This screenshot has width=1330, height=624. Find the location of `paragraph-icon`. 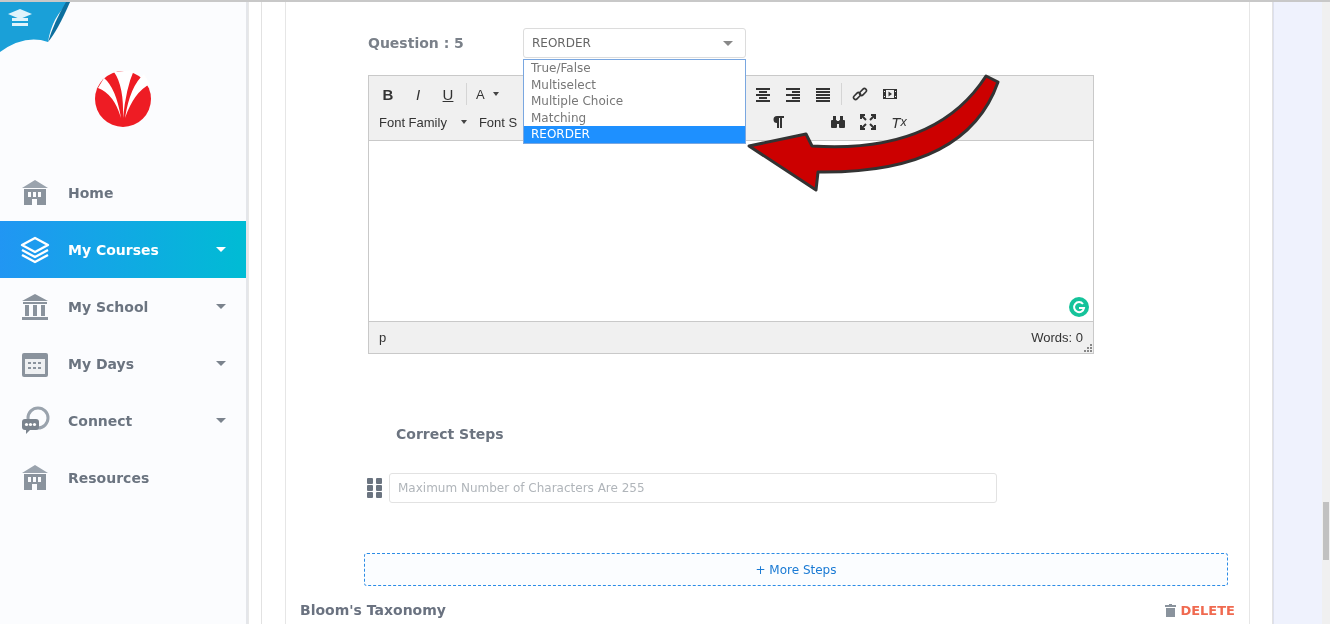

paragraph-icon is located at coordinates (778, 122).